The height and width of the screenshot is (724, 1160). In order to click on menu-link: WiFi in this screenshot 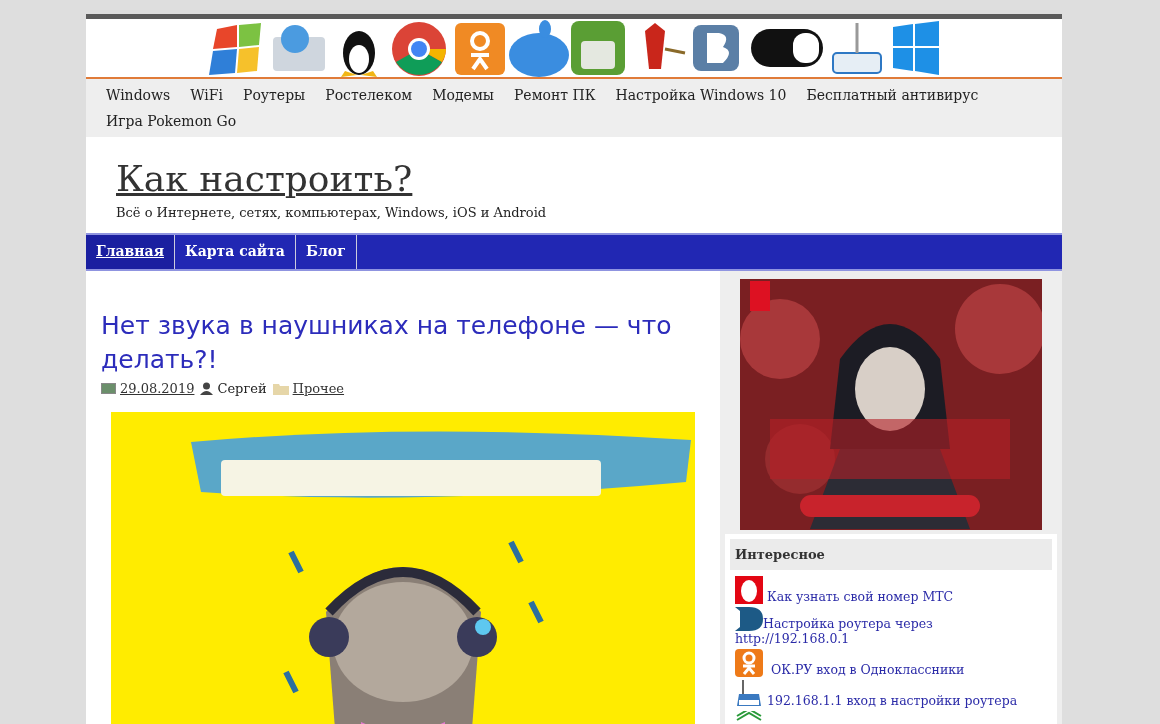, I will do `click(206, 95)`.